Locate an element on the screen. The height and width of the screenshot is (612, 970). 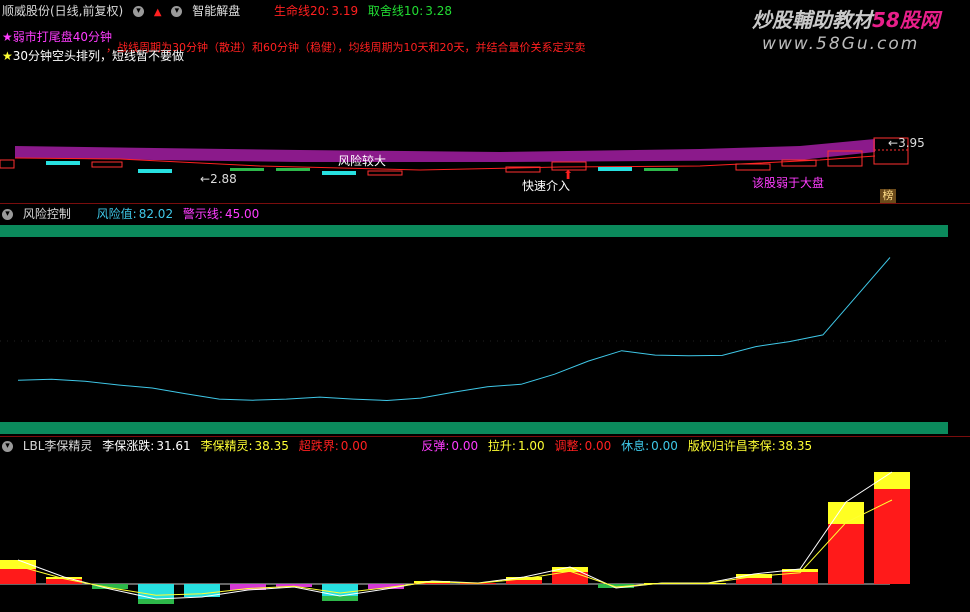
low-price-label: ←2.88 is located at coordinates (218, 179).